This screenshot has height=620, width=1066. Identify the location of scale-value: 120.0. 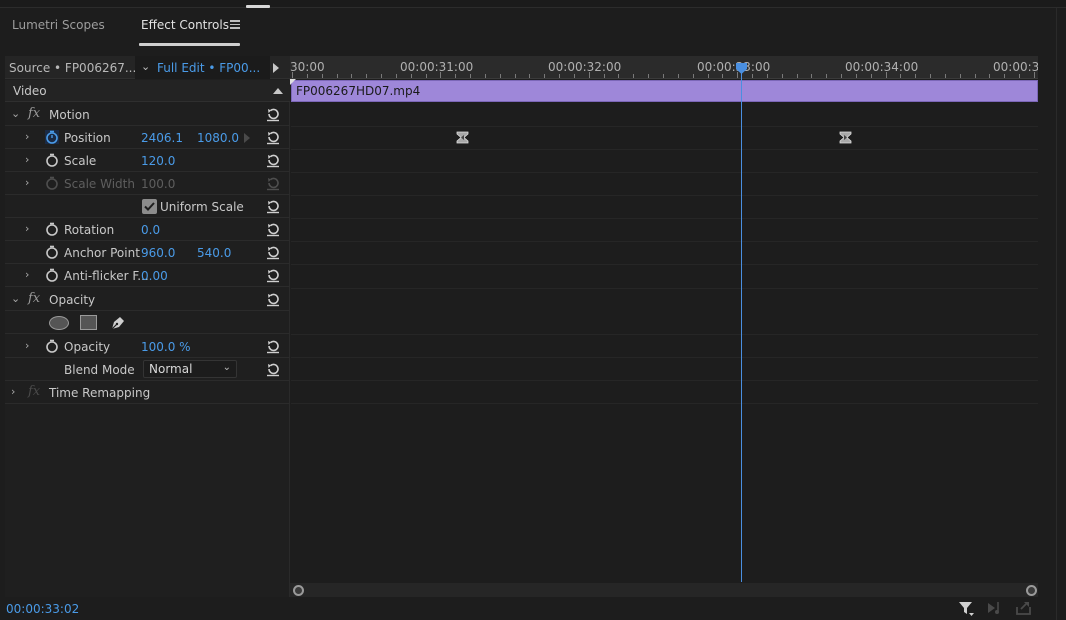
(158, 161).